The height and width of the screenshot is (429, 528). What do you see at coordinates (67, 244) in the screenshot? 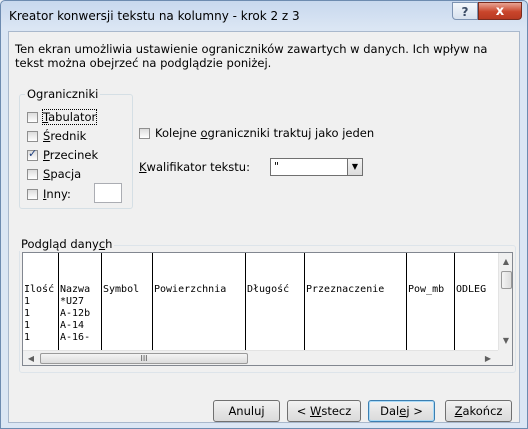
I see `preview-legend: Podgląd danych` at bounding box center [67, 244].